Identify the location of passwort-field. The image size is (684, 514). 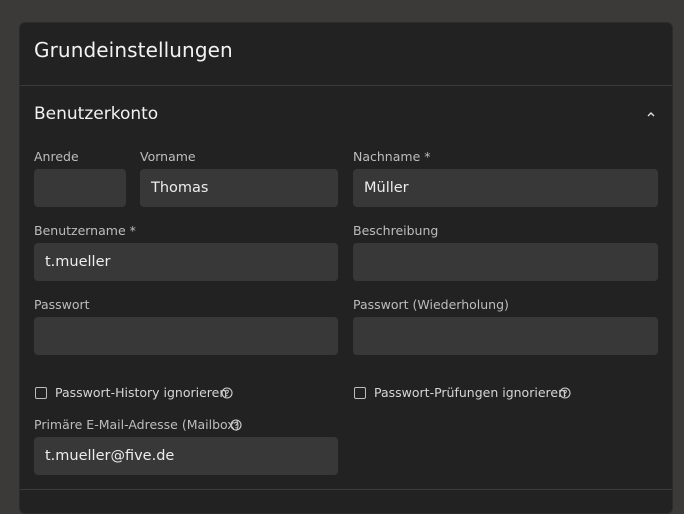
(186, 336).